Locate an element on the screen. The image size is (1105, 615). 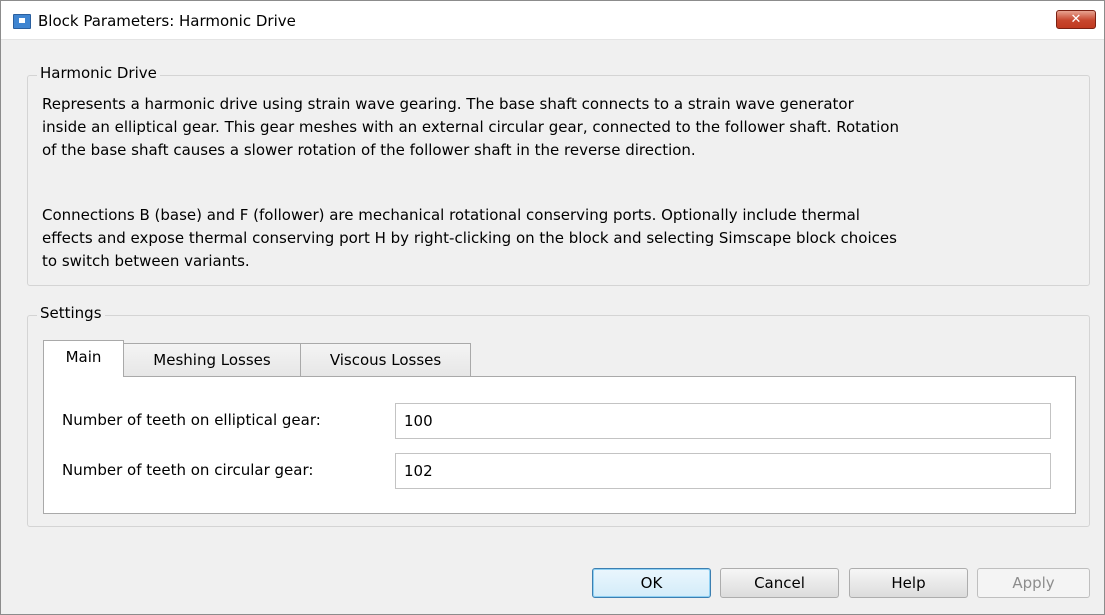
description-group-title: Harmonic Drive is located at coordinates (98, 73).